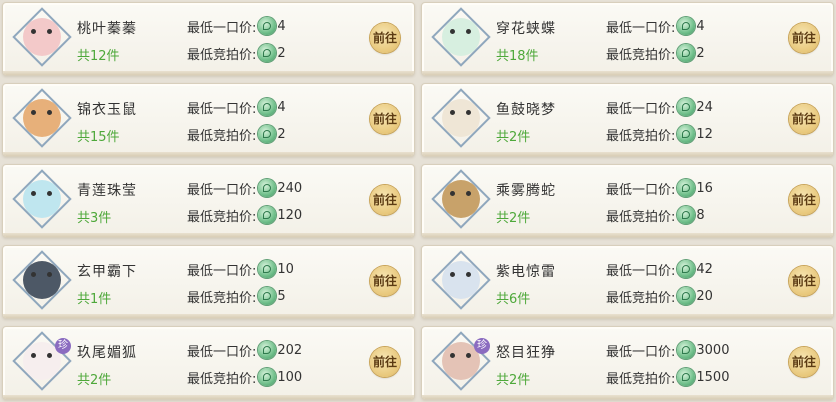 The height and width of the screenshot is (402, 836). Describe the element at coordinates (526, 110) in the screenshot. I see `item-name: 鱼鼓晓梦` at that location.